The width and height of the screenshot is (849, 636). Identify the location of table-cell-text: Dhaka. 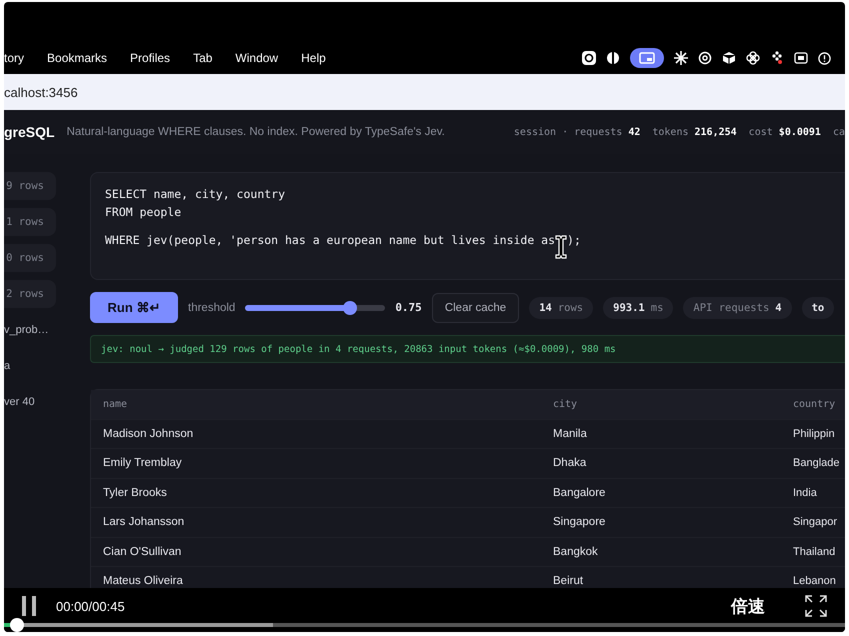
(570, 463).